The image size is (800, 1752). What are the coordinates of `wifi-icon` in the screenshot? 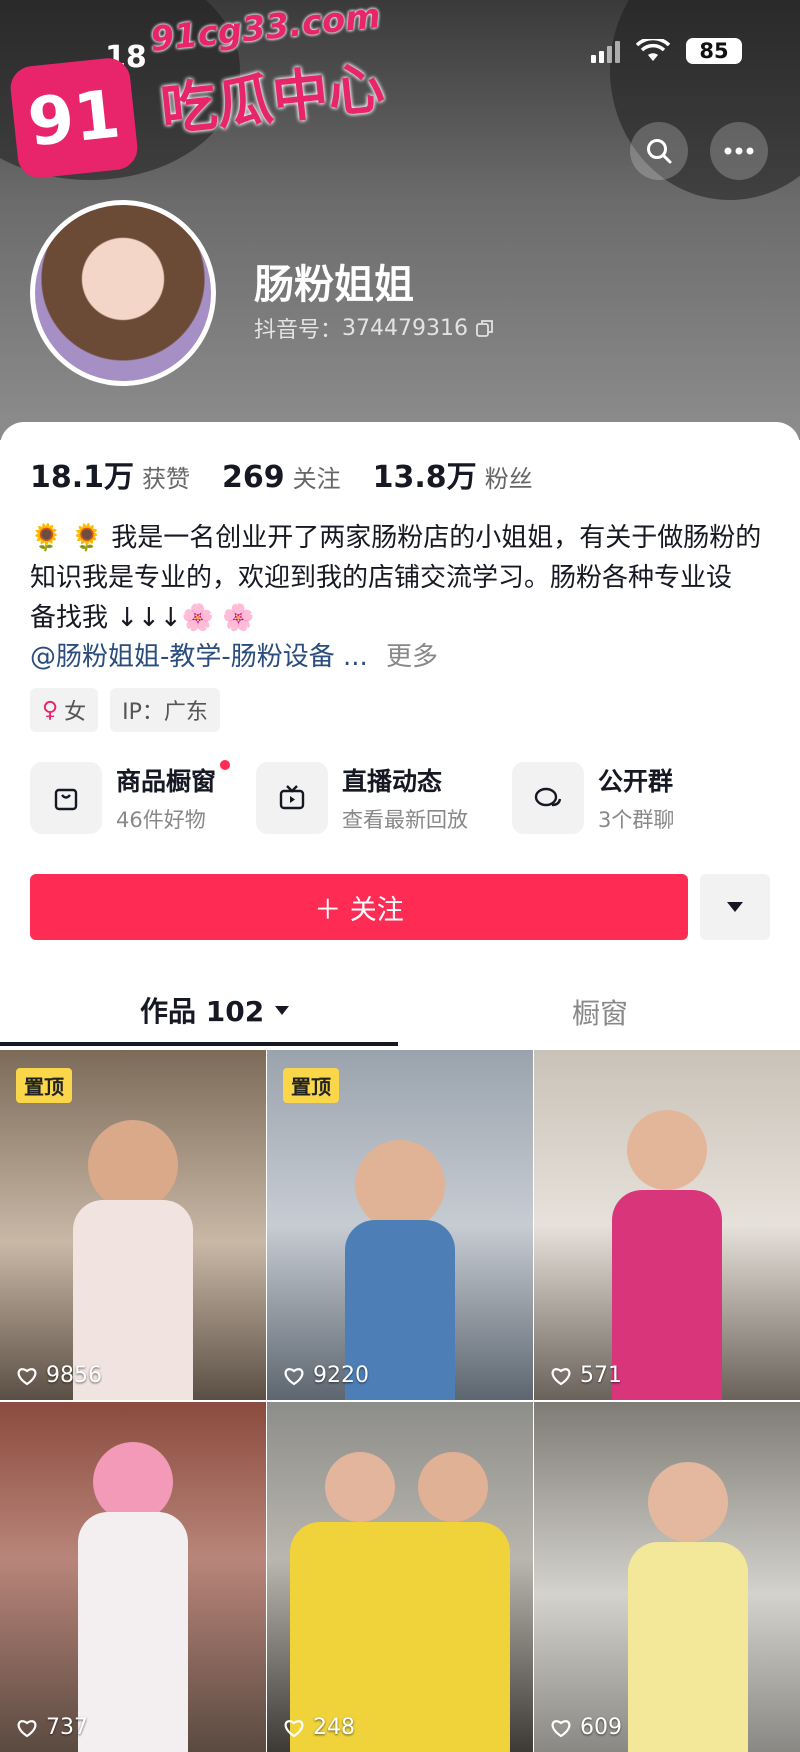 It's located at (653, 50).